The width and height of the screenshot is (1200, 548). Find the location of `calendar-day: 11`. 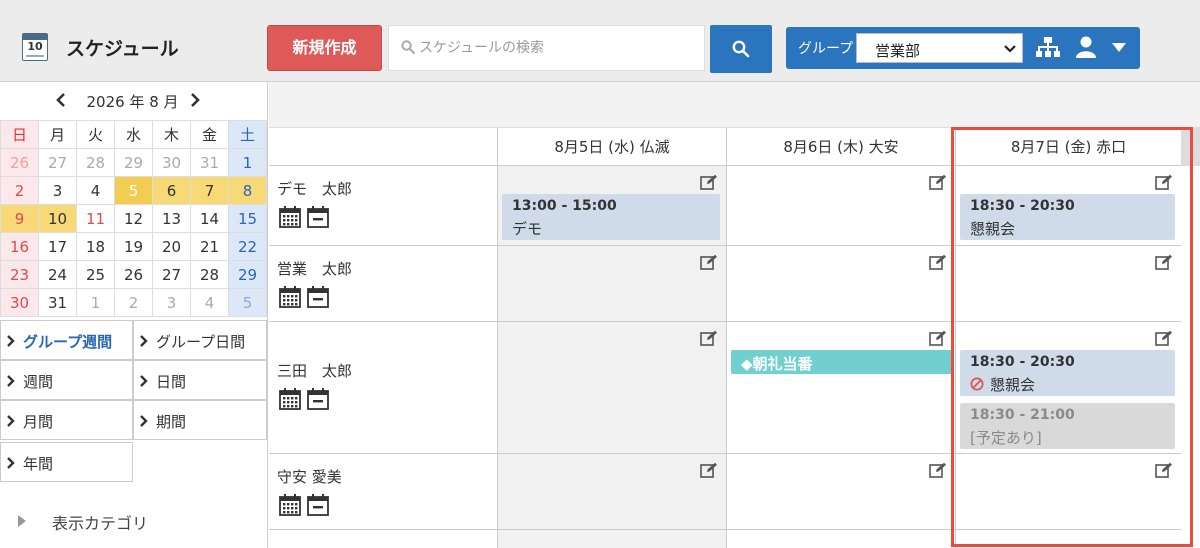

calendar-day: 11 is located at coordinates (95, 218).